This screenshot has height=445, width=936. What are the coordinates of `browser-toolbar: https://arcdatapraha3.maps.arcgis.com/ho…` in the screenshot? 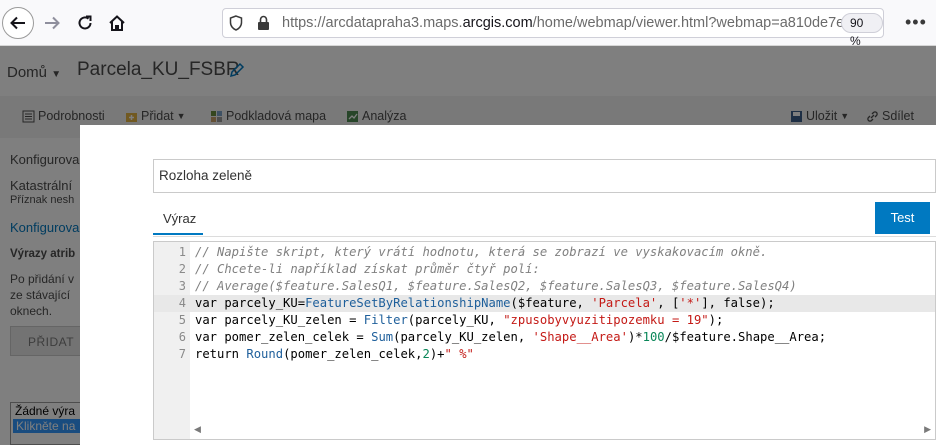 It's located at (468, 24).